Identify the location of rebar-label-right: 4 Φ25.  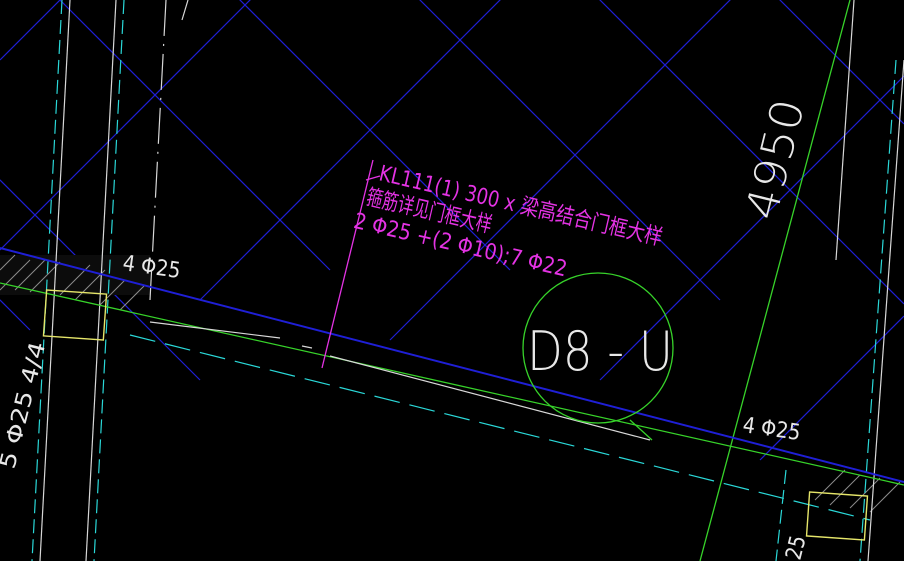
(771, 429).